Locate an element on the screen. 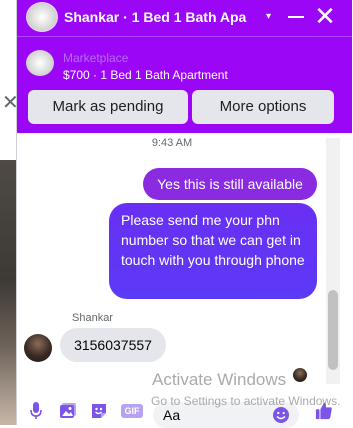  minimize-icon is located at coordinates (296, 17).